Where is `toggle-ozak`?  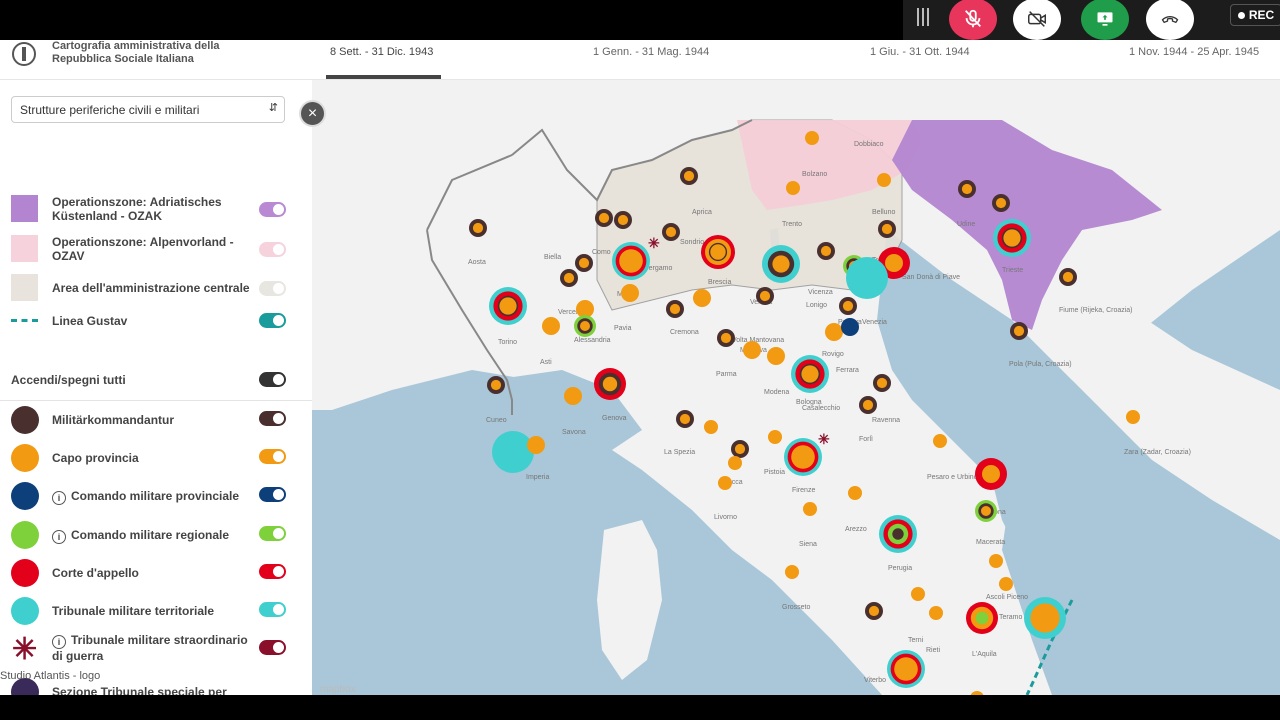 toggle-ozak is located at coordinates (272, 209).